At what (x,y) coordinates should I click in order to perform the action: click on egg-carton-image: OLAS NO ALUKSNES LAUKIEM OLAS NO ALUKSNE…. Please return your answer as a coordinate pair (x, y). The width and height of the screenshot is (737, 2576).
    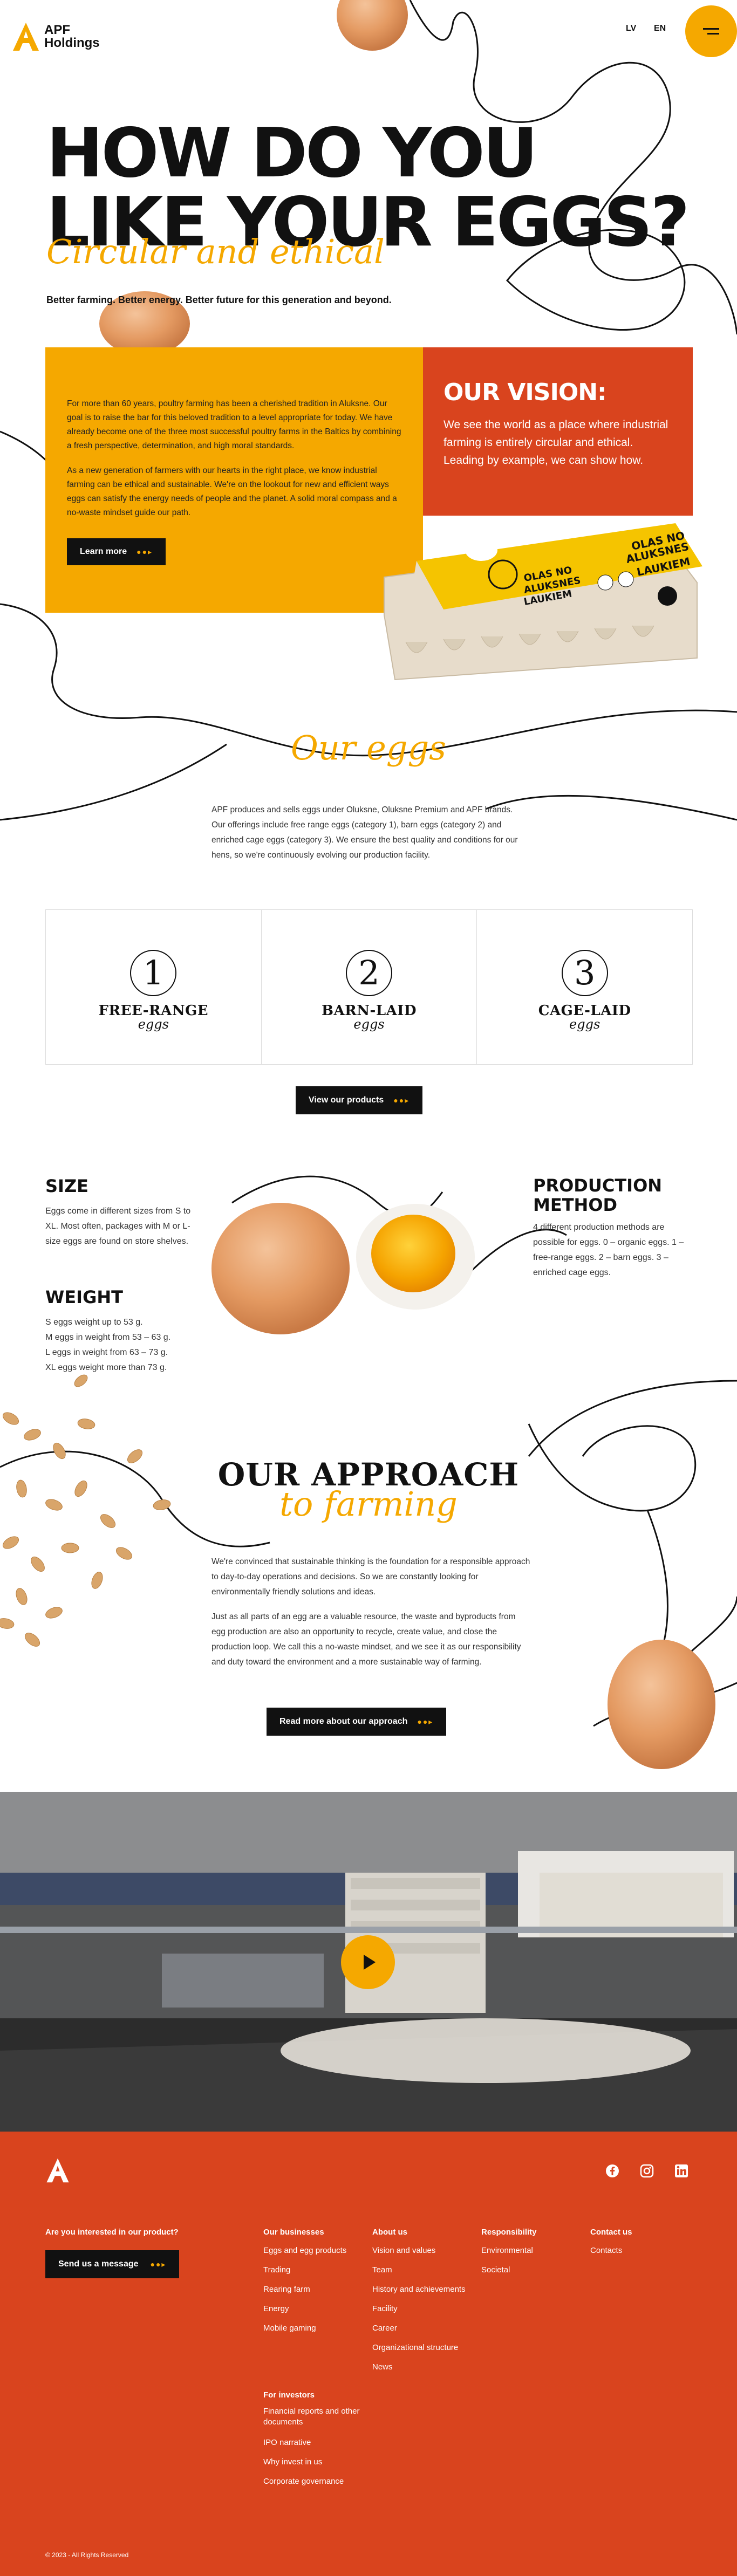
    Looking at the image, I should click on (543, 602).